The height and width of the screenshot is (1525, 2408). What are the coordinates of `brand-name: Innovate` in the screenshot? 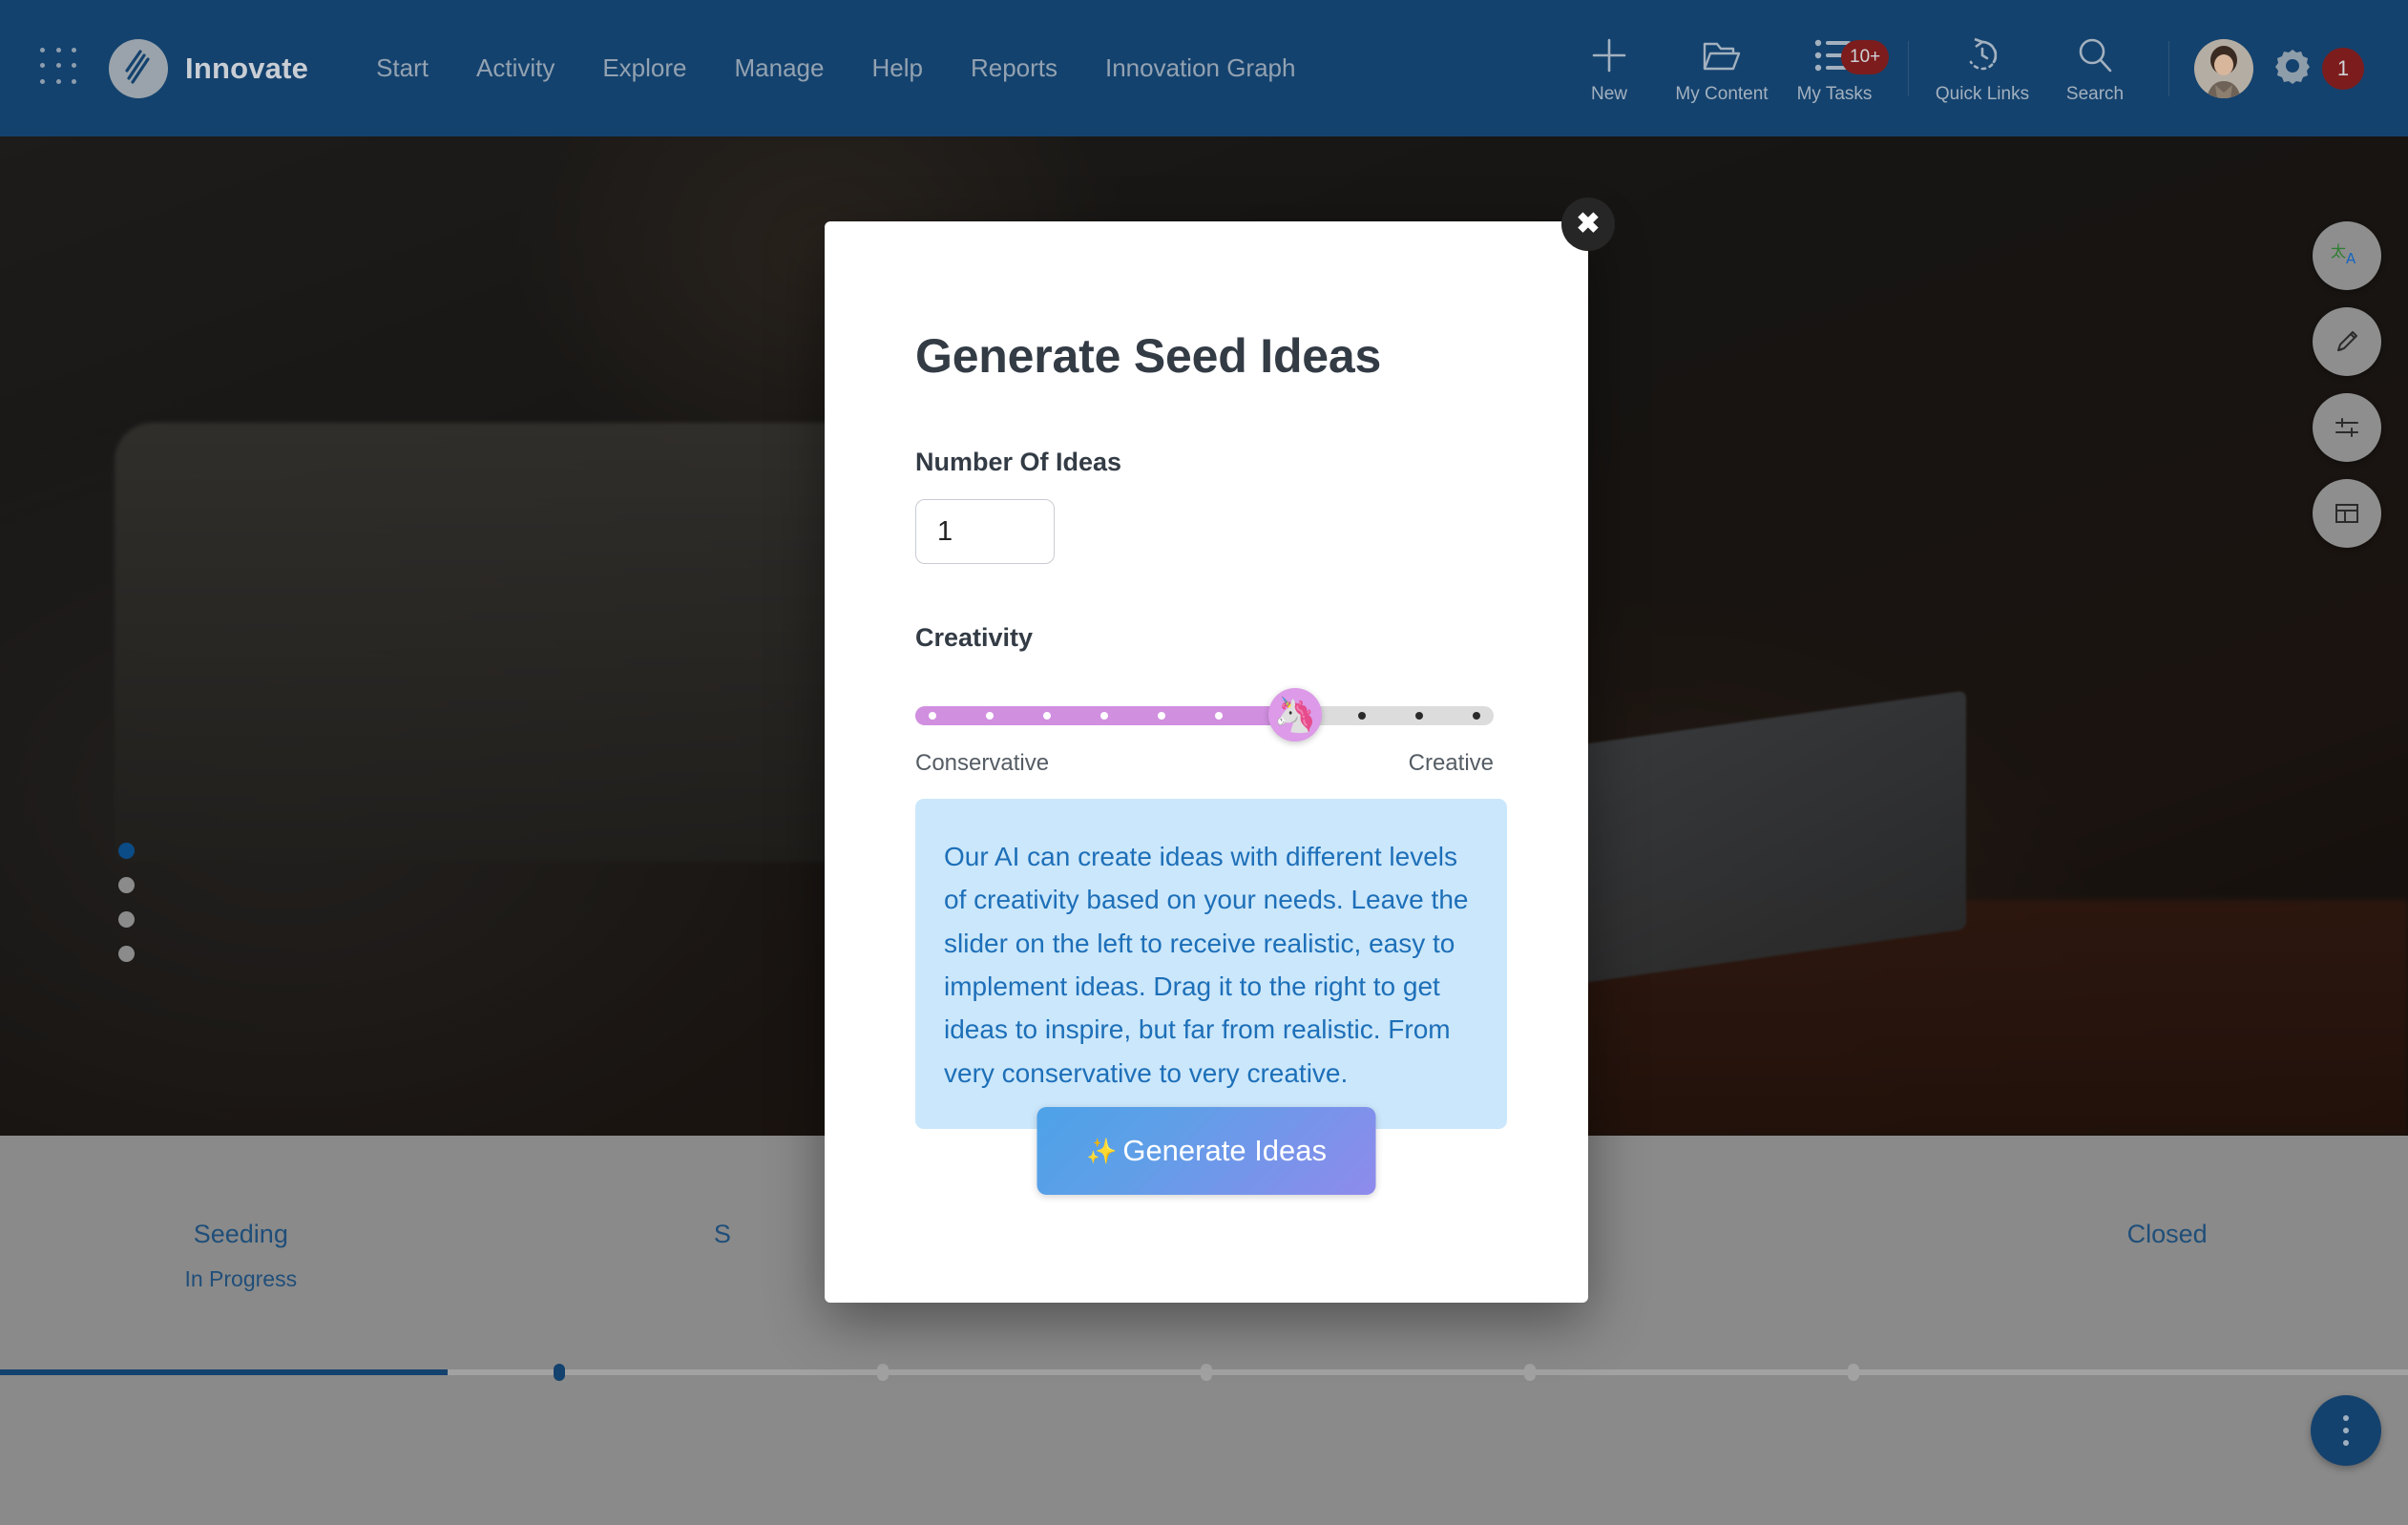 It's located at (247, 68).